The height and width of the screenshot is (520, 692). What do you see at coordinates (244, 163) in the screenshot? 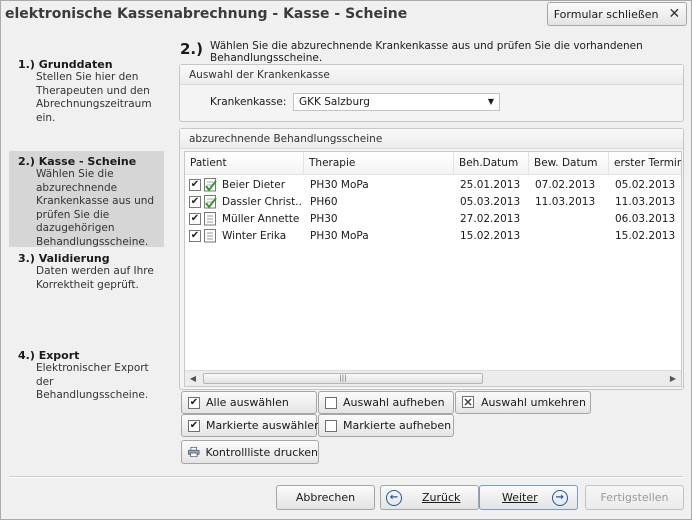
I see `column-header-patient: Patient` at bounding box center [244, 163].